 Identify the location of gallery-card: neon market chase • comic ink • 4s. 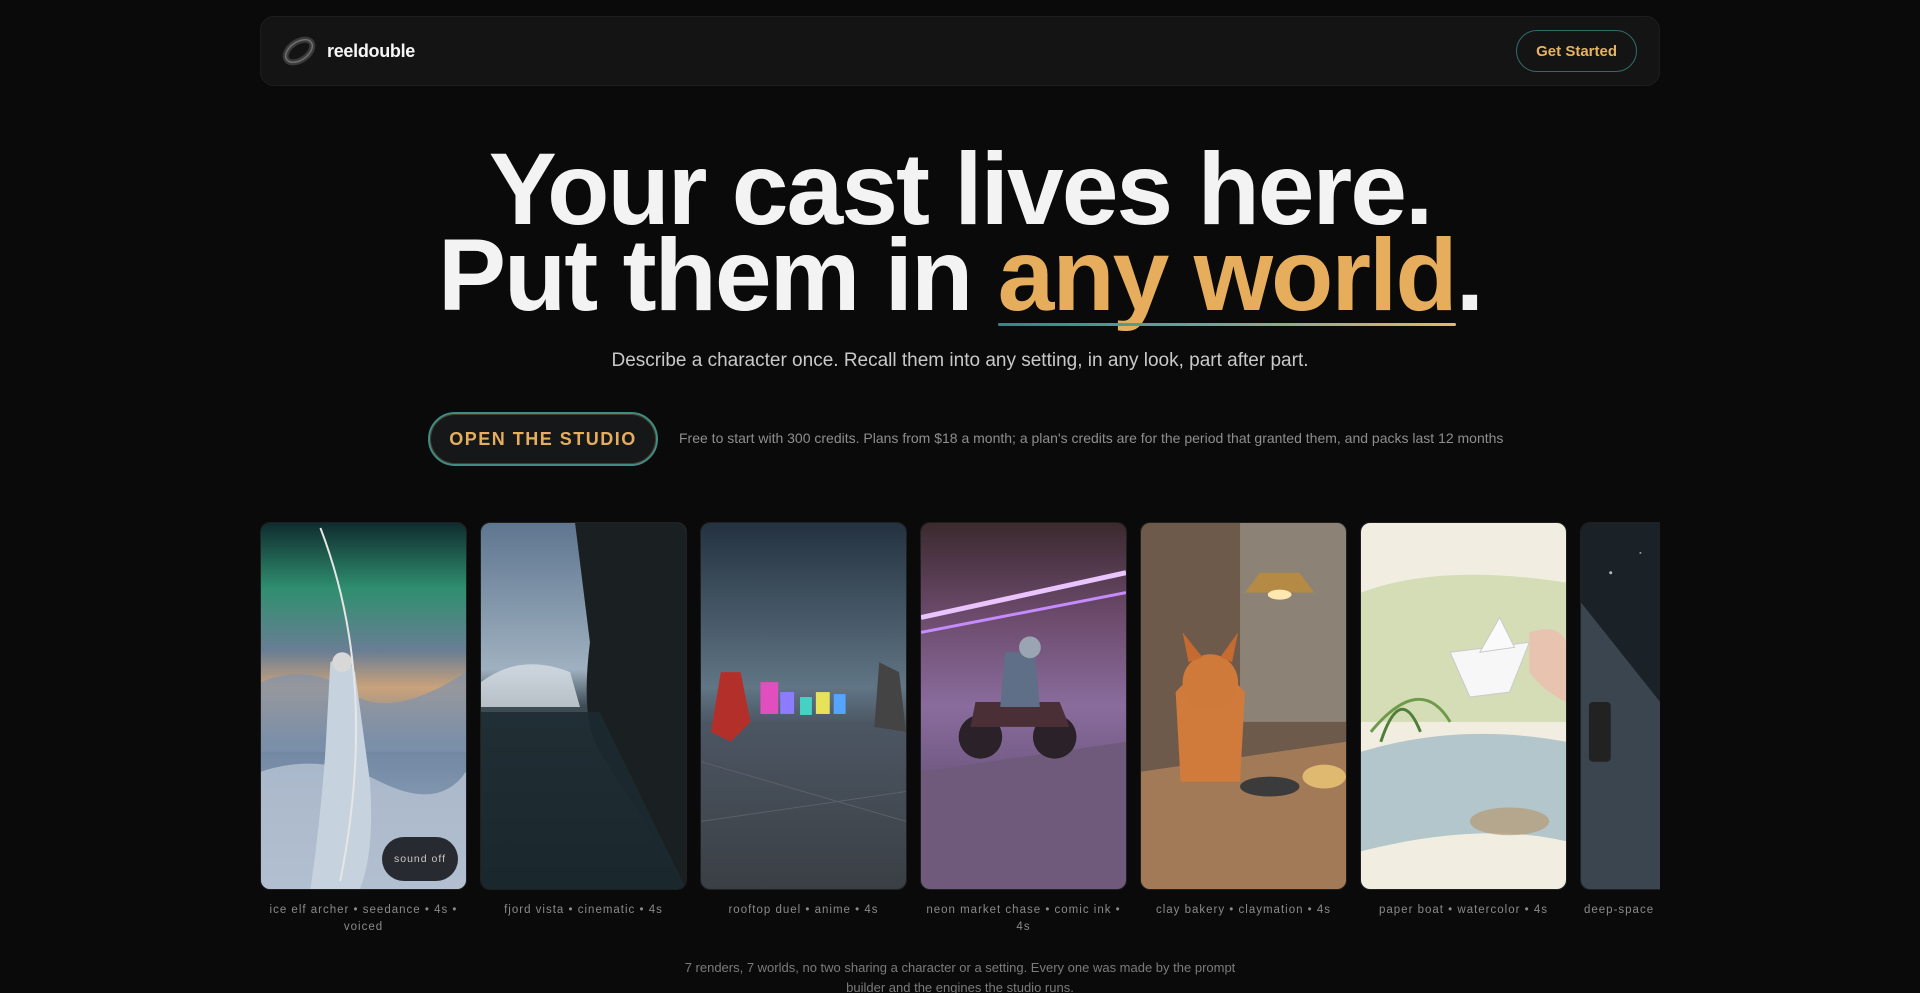
(1023, 729).